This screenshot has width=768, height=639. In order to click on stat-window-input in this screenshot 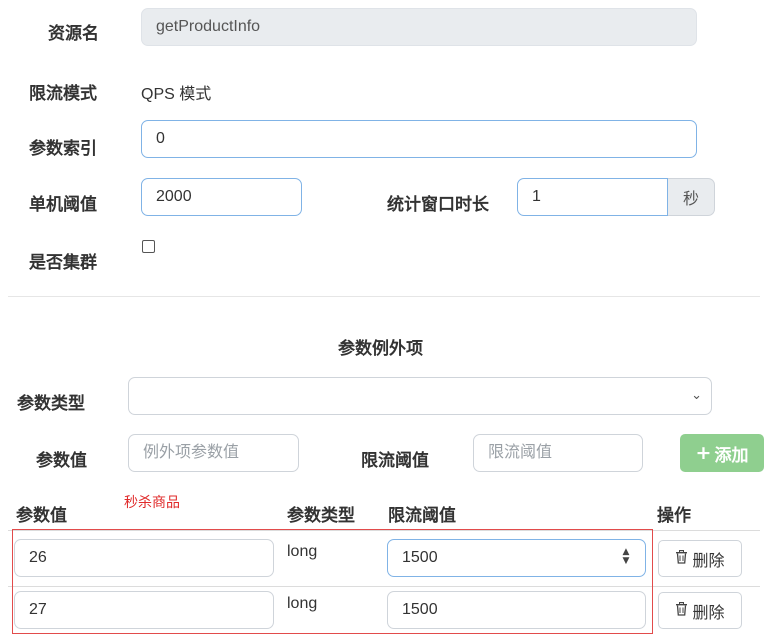, I will do `click(592, 197)`.